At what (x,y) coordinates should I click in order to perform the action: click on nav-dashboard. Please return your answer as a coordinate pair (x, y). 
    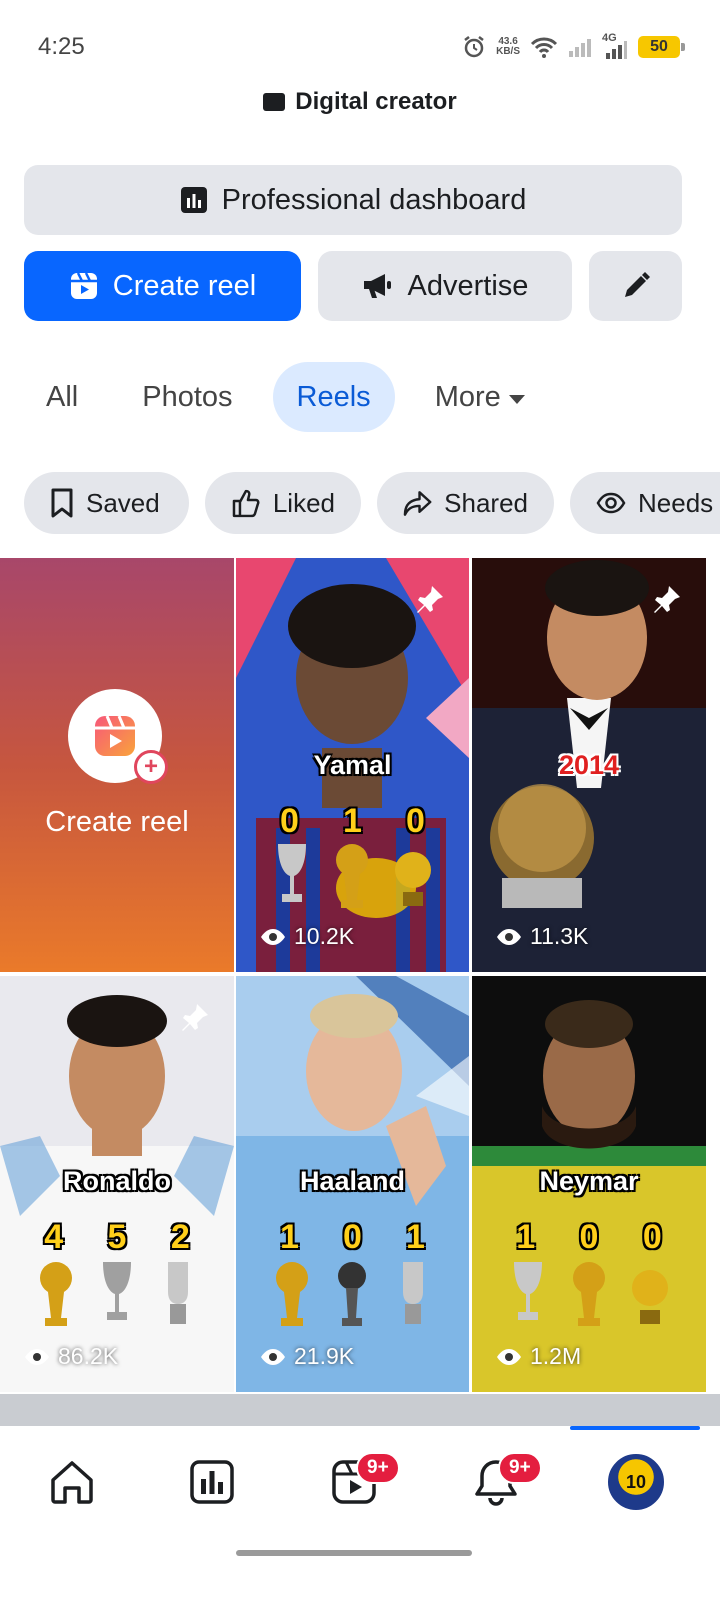
    Looking at the image, I should click on (212, 1482).